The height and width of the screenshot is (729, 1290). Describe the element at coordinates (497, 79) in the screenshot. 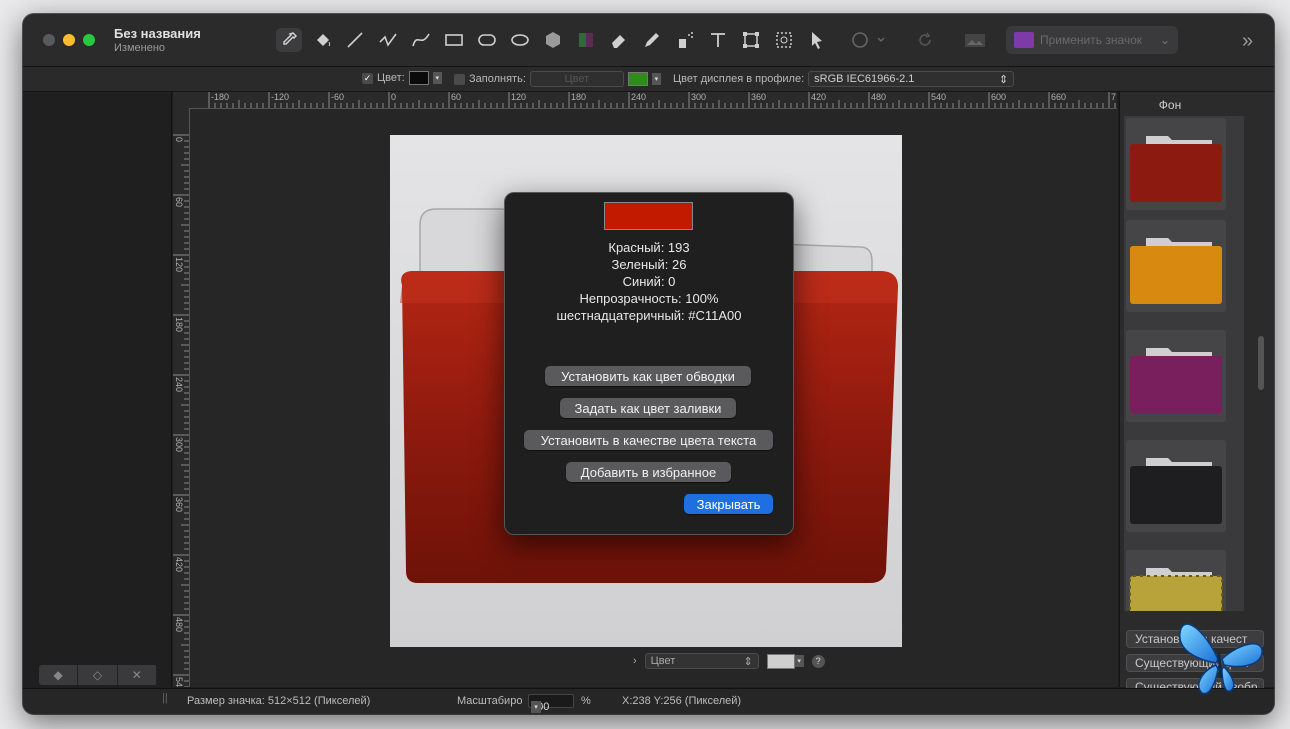

I see `fill-label: Заполнять:` at that location.